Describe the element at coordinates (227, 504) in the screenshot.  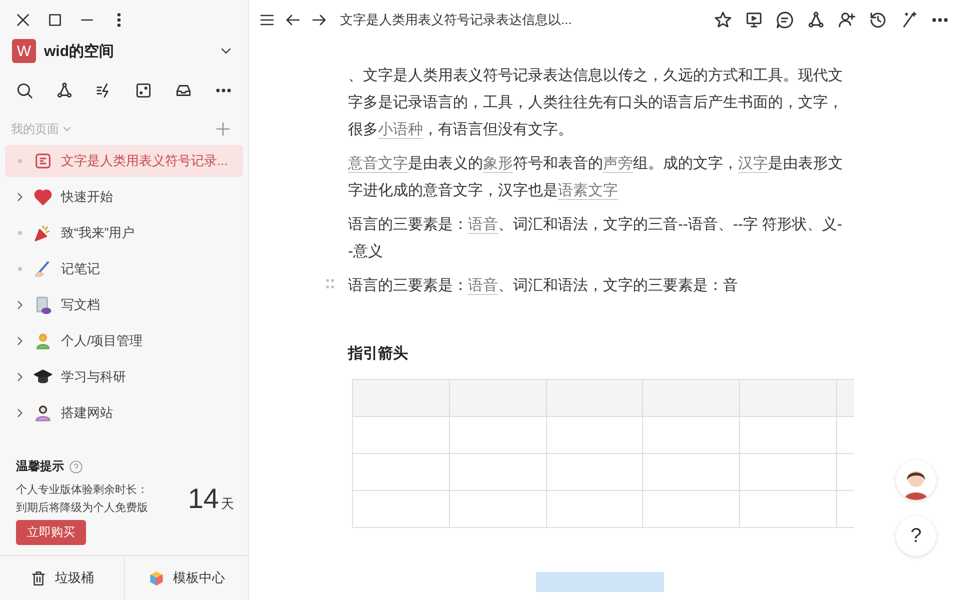
I see `days-unit: 天` at that location.